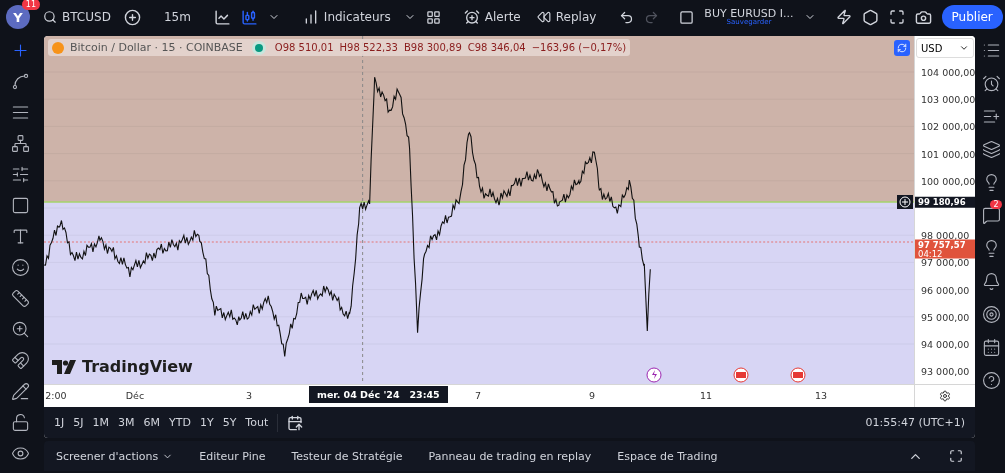 The width and height of the screenshot is (1005, 473). I want to click on rewind-icon, so click(543, 17).